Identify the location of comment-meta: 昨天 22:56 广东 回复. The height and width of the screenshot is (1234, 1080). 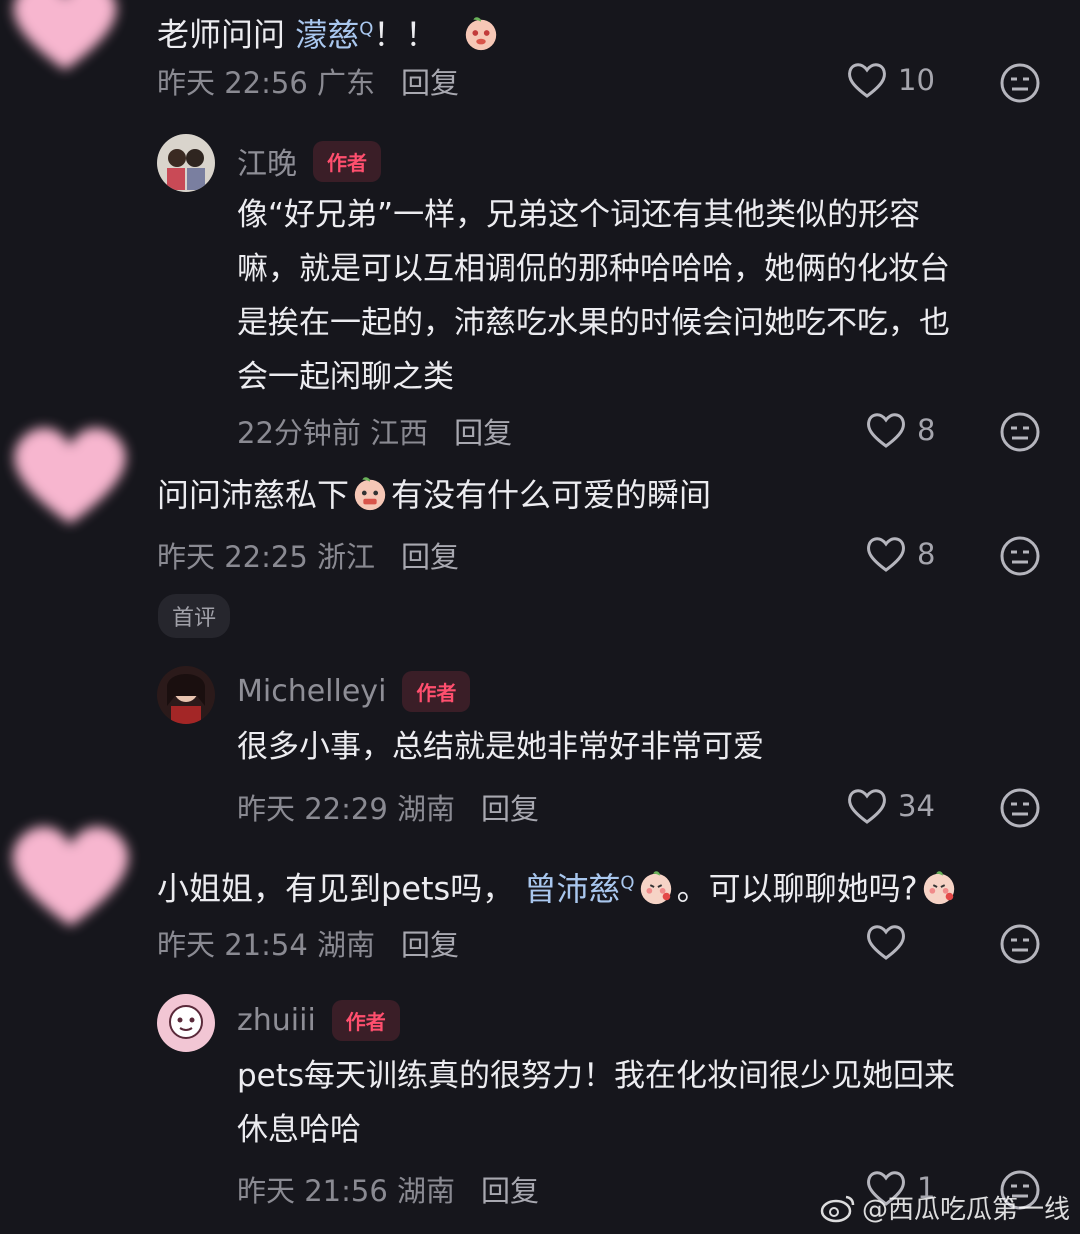
(308, 83).